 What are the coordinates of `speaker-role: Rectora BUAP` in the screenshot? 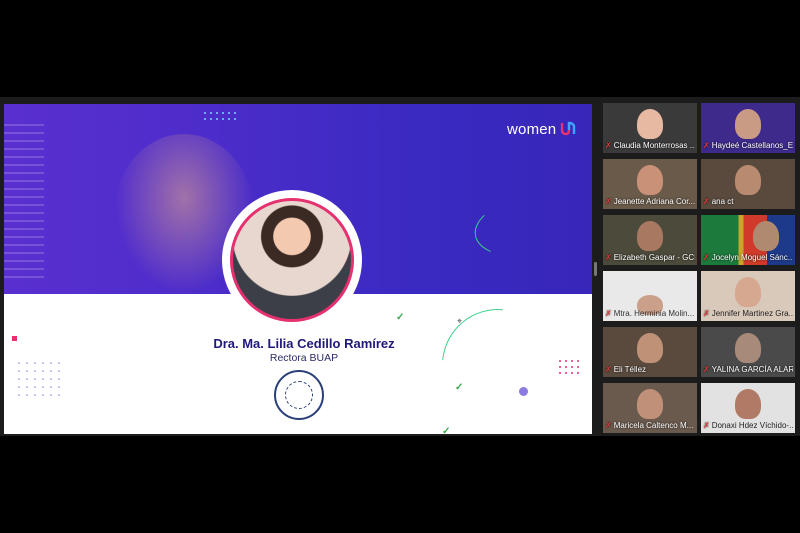 It's located at (304, 358).